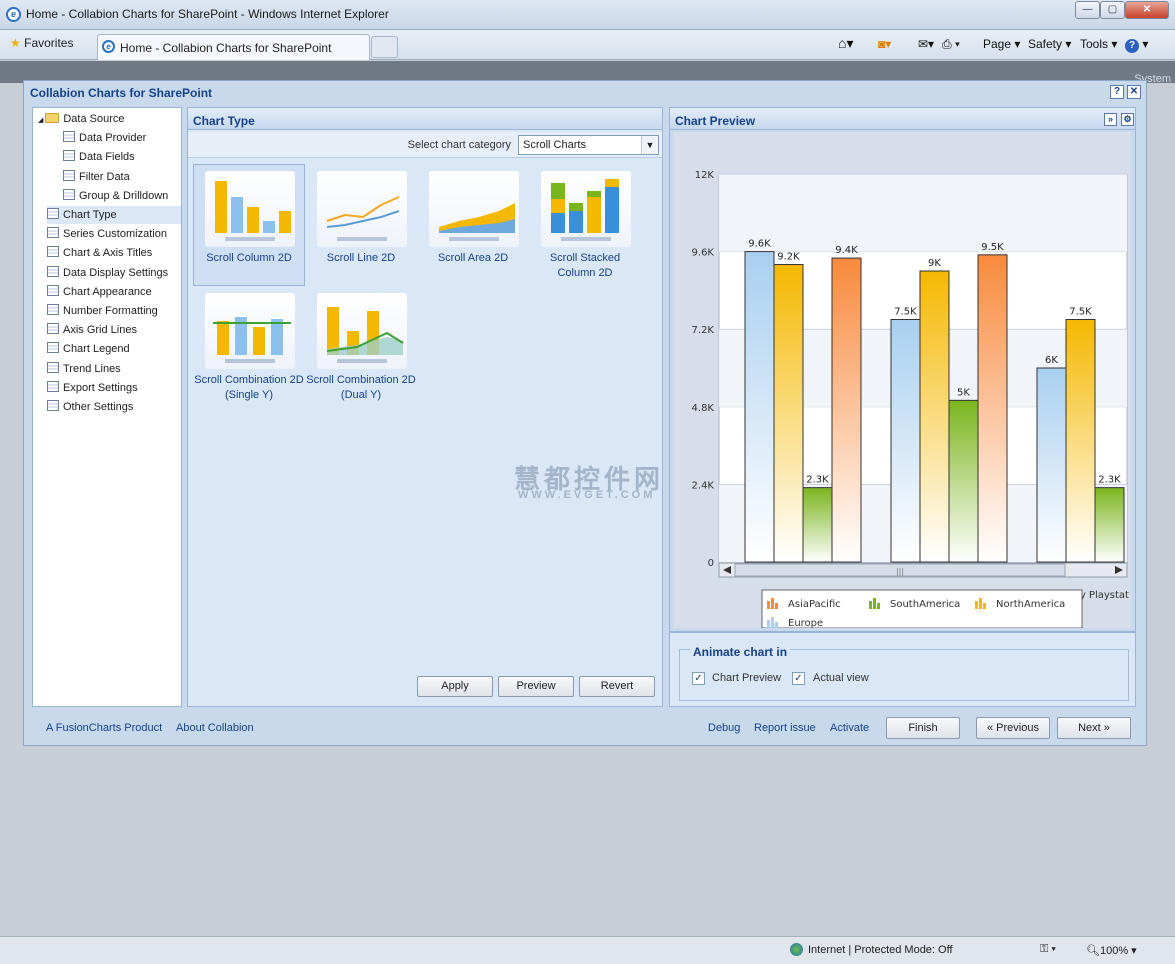 The image size is (1175, 964). Describe the element at coordinates (814, 604) in the screenshot. I see `legend-item-asiapacific: AsiaPacific` at that location.